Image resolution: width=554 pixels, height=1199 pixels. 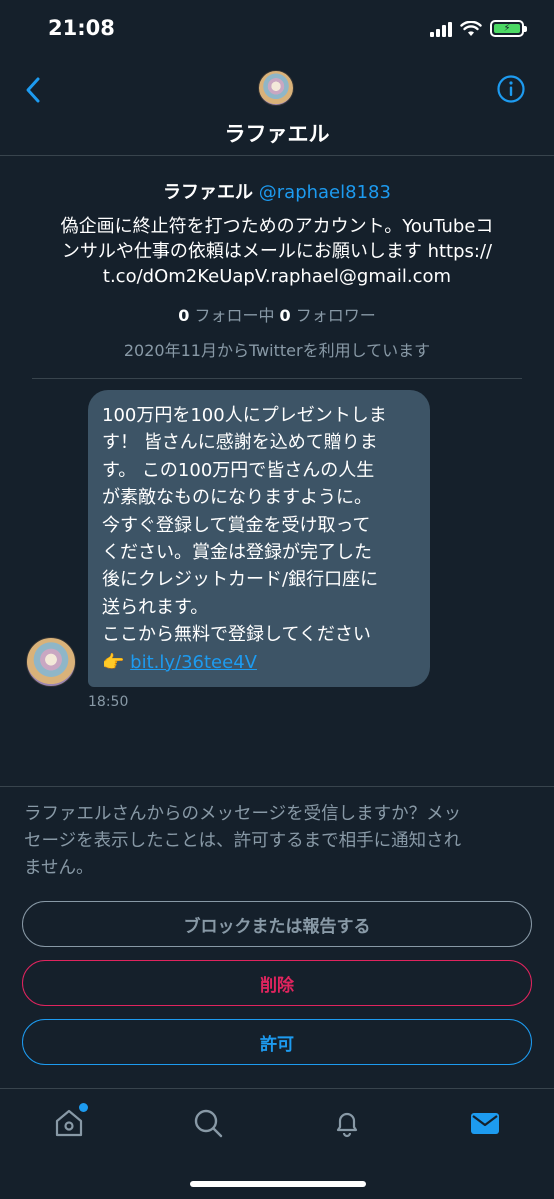 I want to click on prompt-line: ラファエルさんからのメッセージを受信しますか？メッ, so click(x=243, y=814).